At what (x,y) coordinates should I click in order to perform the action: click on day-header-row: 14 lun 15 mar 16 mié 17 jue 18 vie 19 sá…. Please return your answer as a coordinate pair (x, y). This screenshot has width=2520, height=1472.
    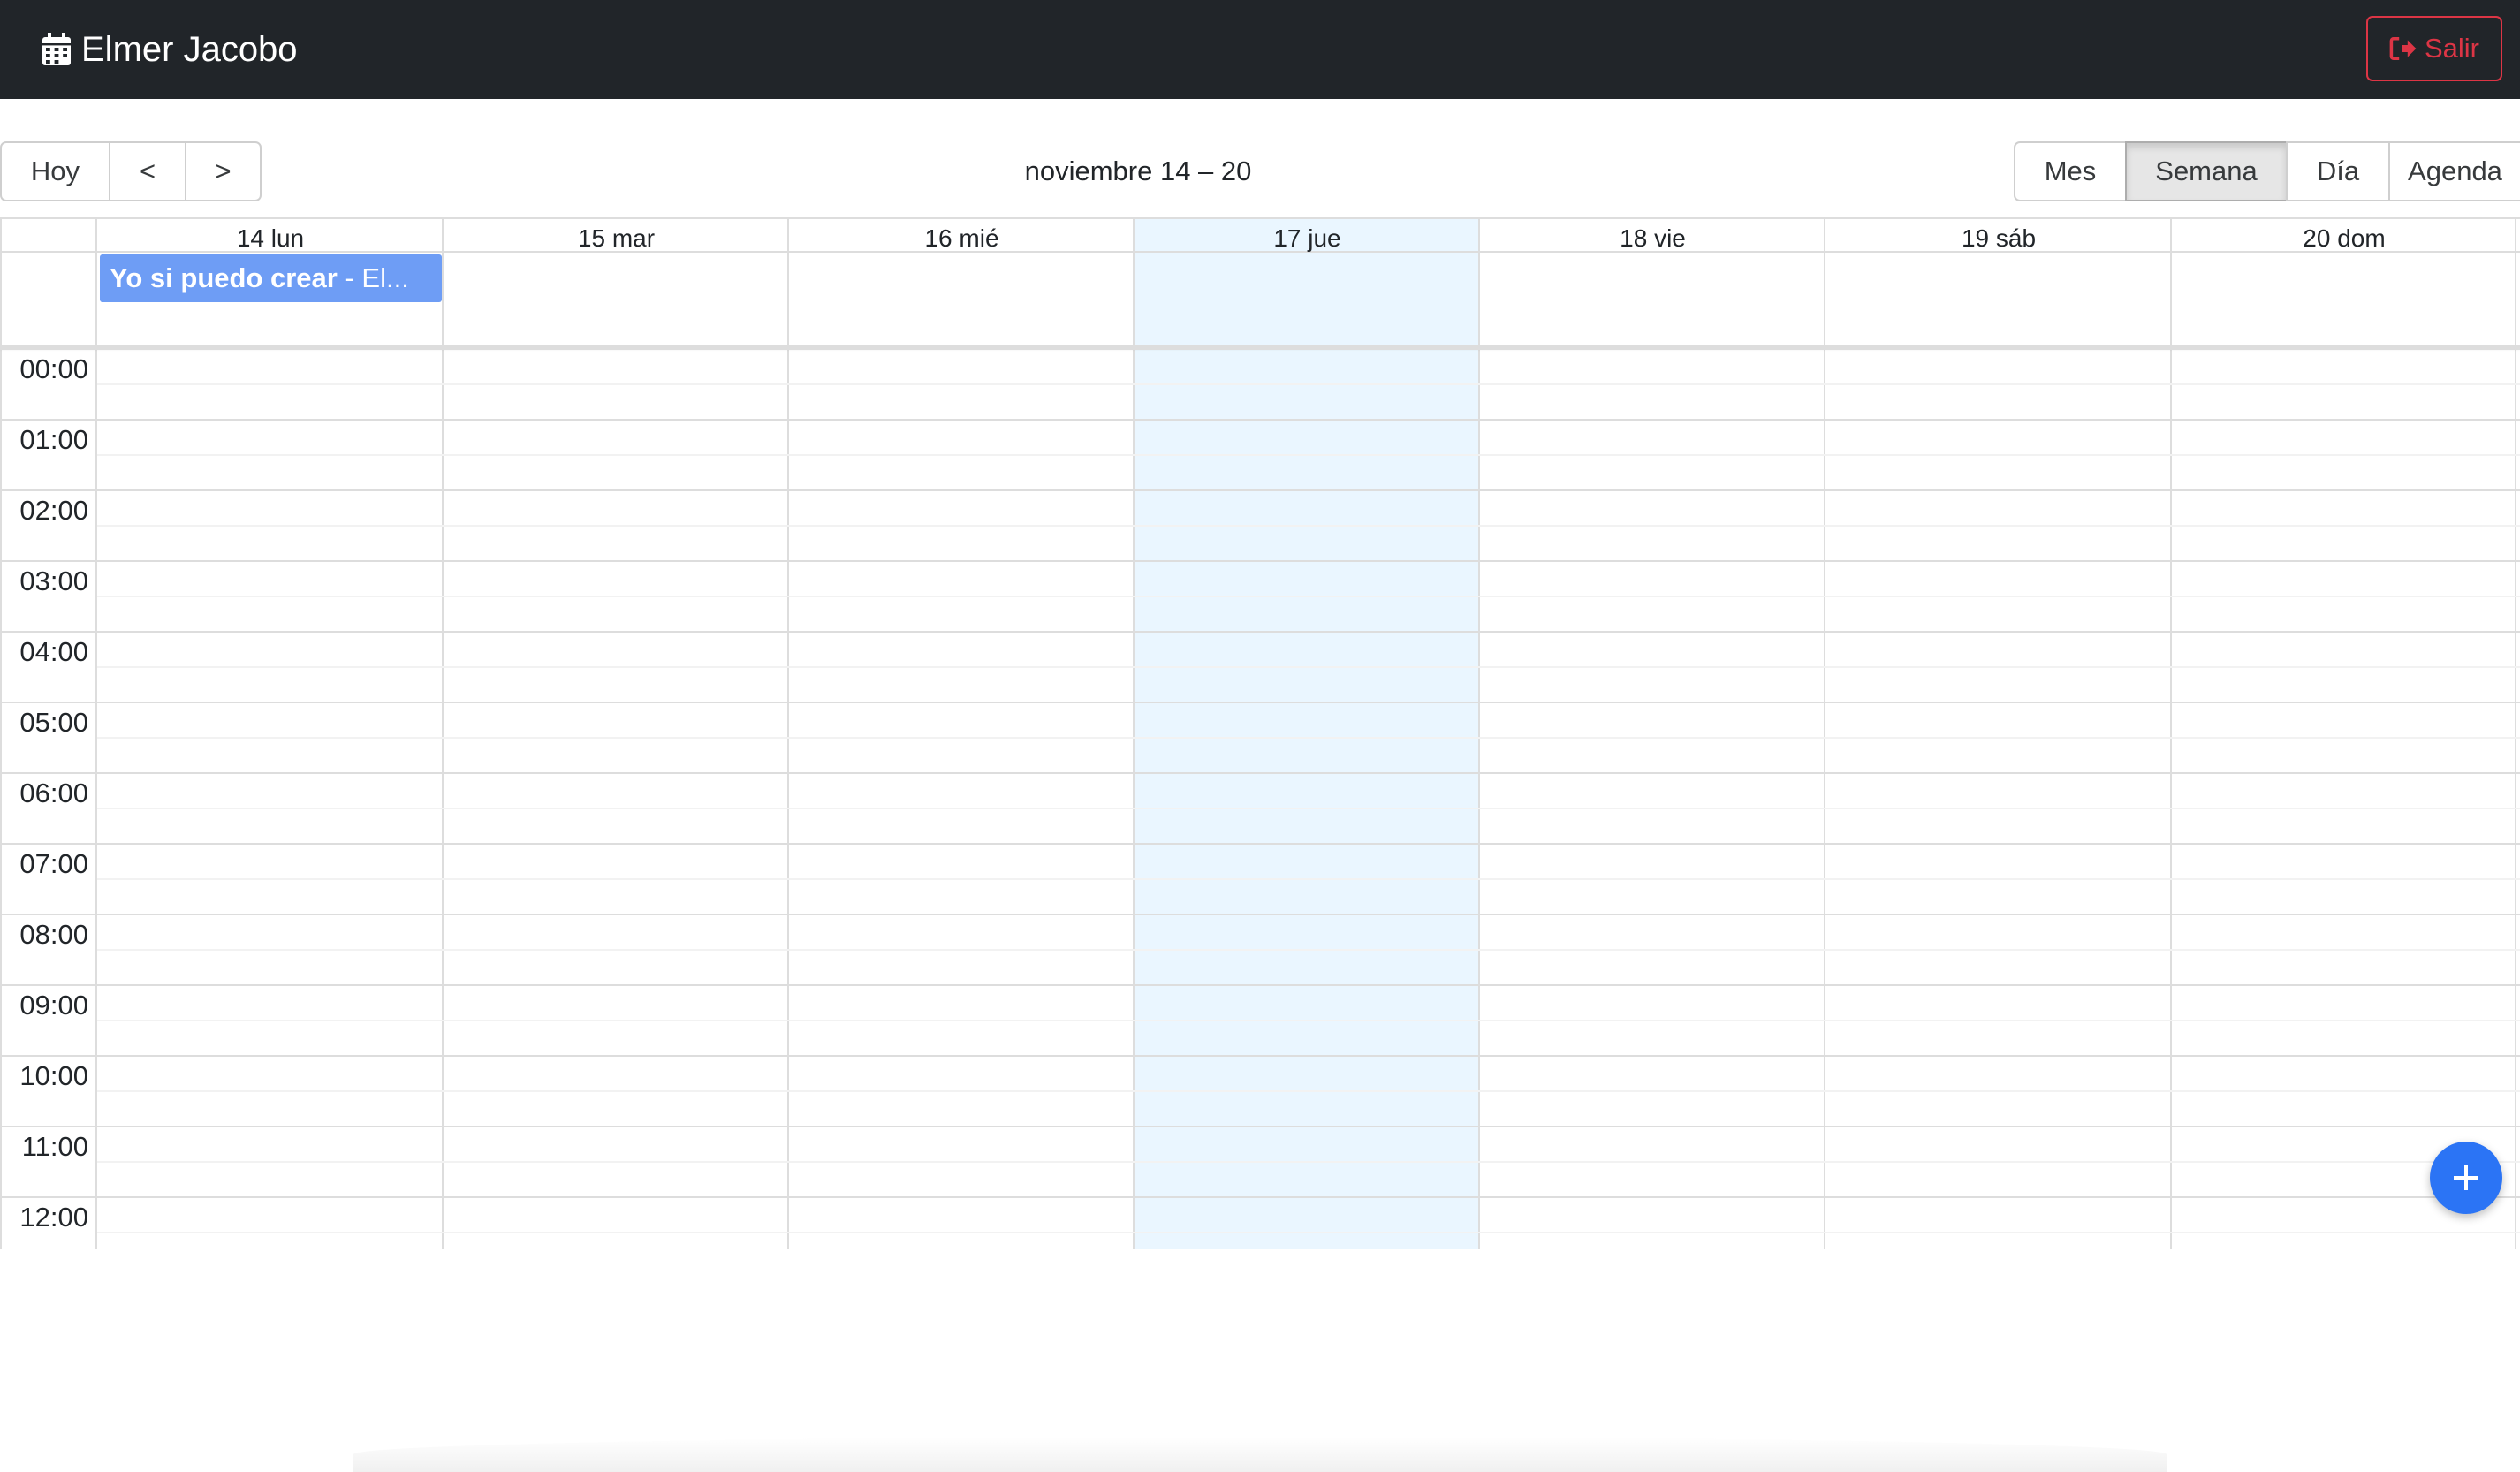
    Looking at the image, I should click on (1260, 235).